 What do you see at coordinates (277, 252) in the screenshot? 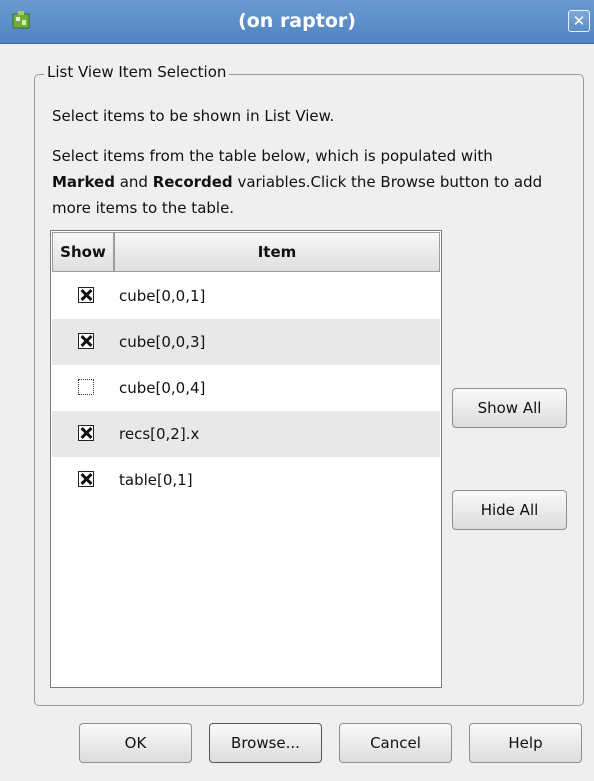
I see `column-header-item: Item` at bounding box center [277, 252].